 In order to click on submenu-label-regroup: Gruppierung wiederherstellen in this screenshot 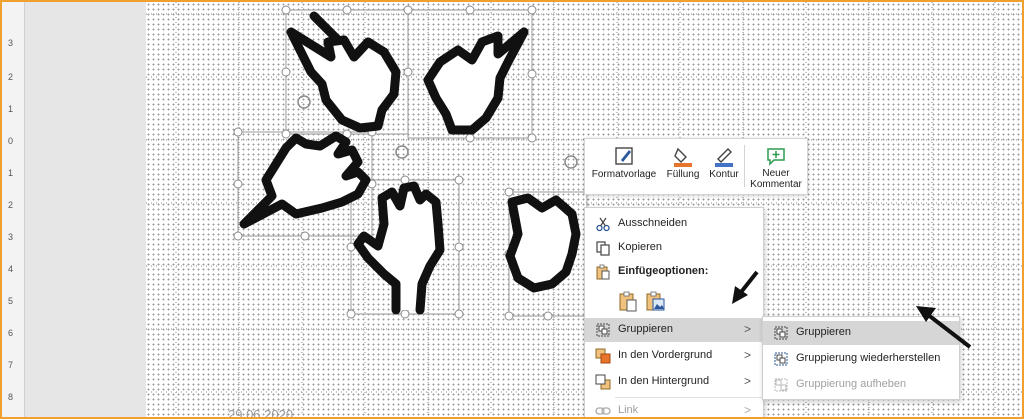, I will do `click(868, 358)`.